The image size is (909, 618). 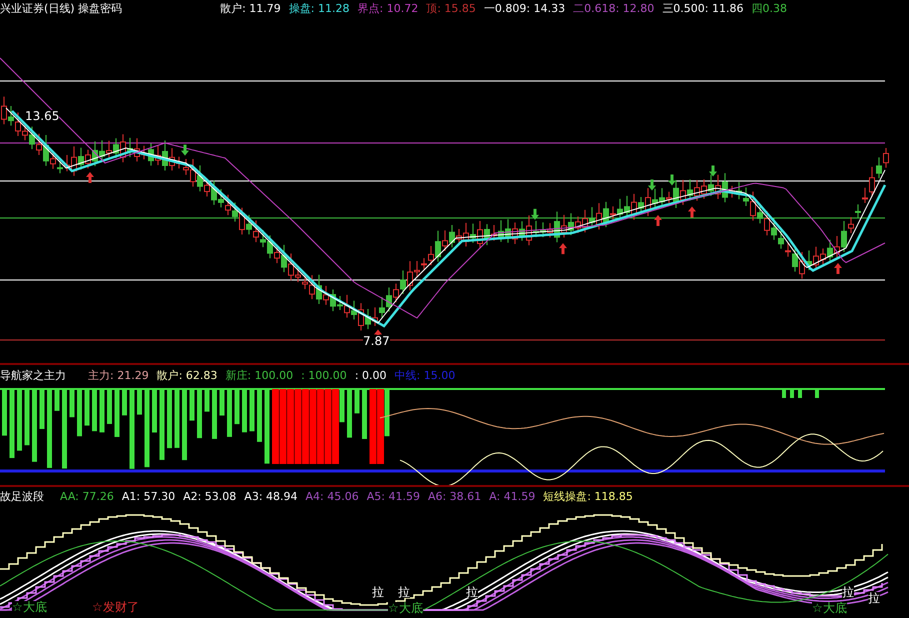 I want to click on indicator-value: 短线操盘: 118.85, so click(x=588, y=497).